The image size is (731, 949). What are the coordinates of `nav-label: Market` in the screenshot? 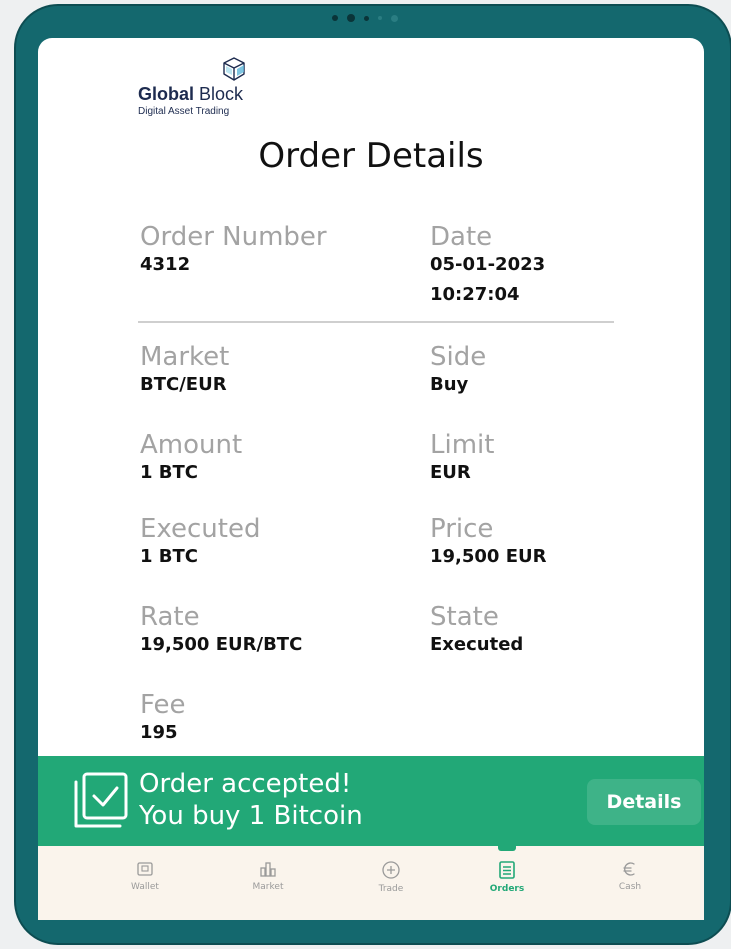 It's located at (268, 887).